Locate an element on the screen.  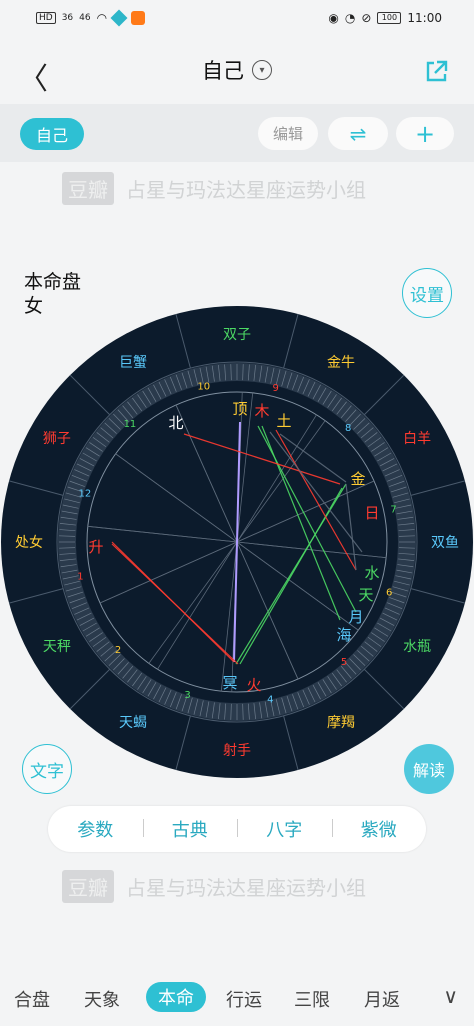
swap-button: ⇌ is located at coordinates (358, 133).